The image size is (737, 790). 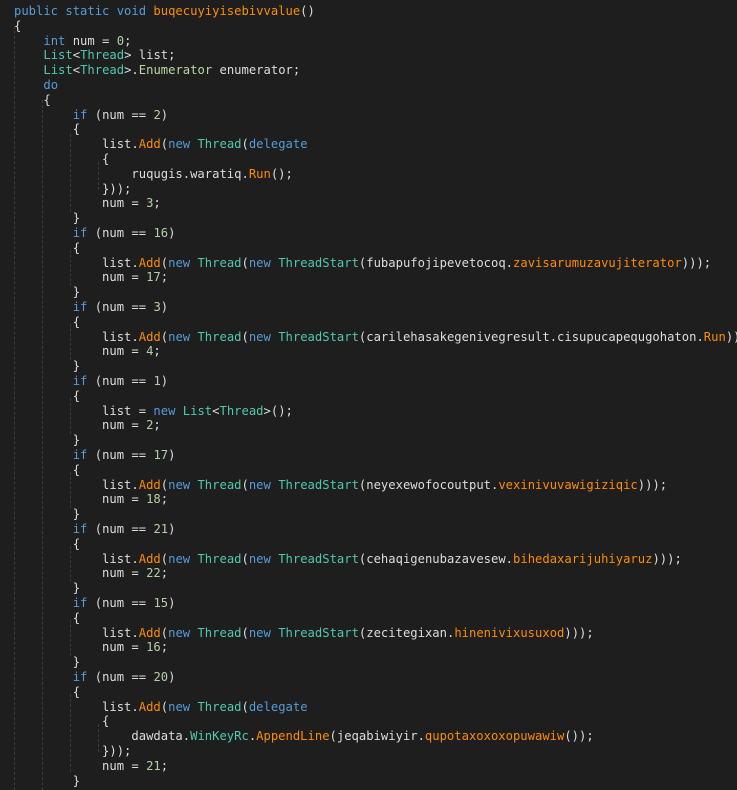 What do you see at coordinates (94, 55) in the screenshot?
I see `code-line: List<Thread> list;` at bounding box center [94, 55].